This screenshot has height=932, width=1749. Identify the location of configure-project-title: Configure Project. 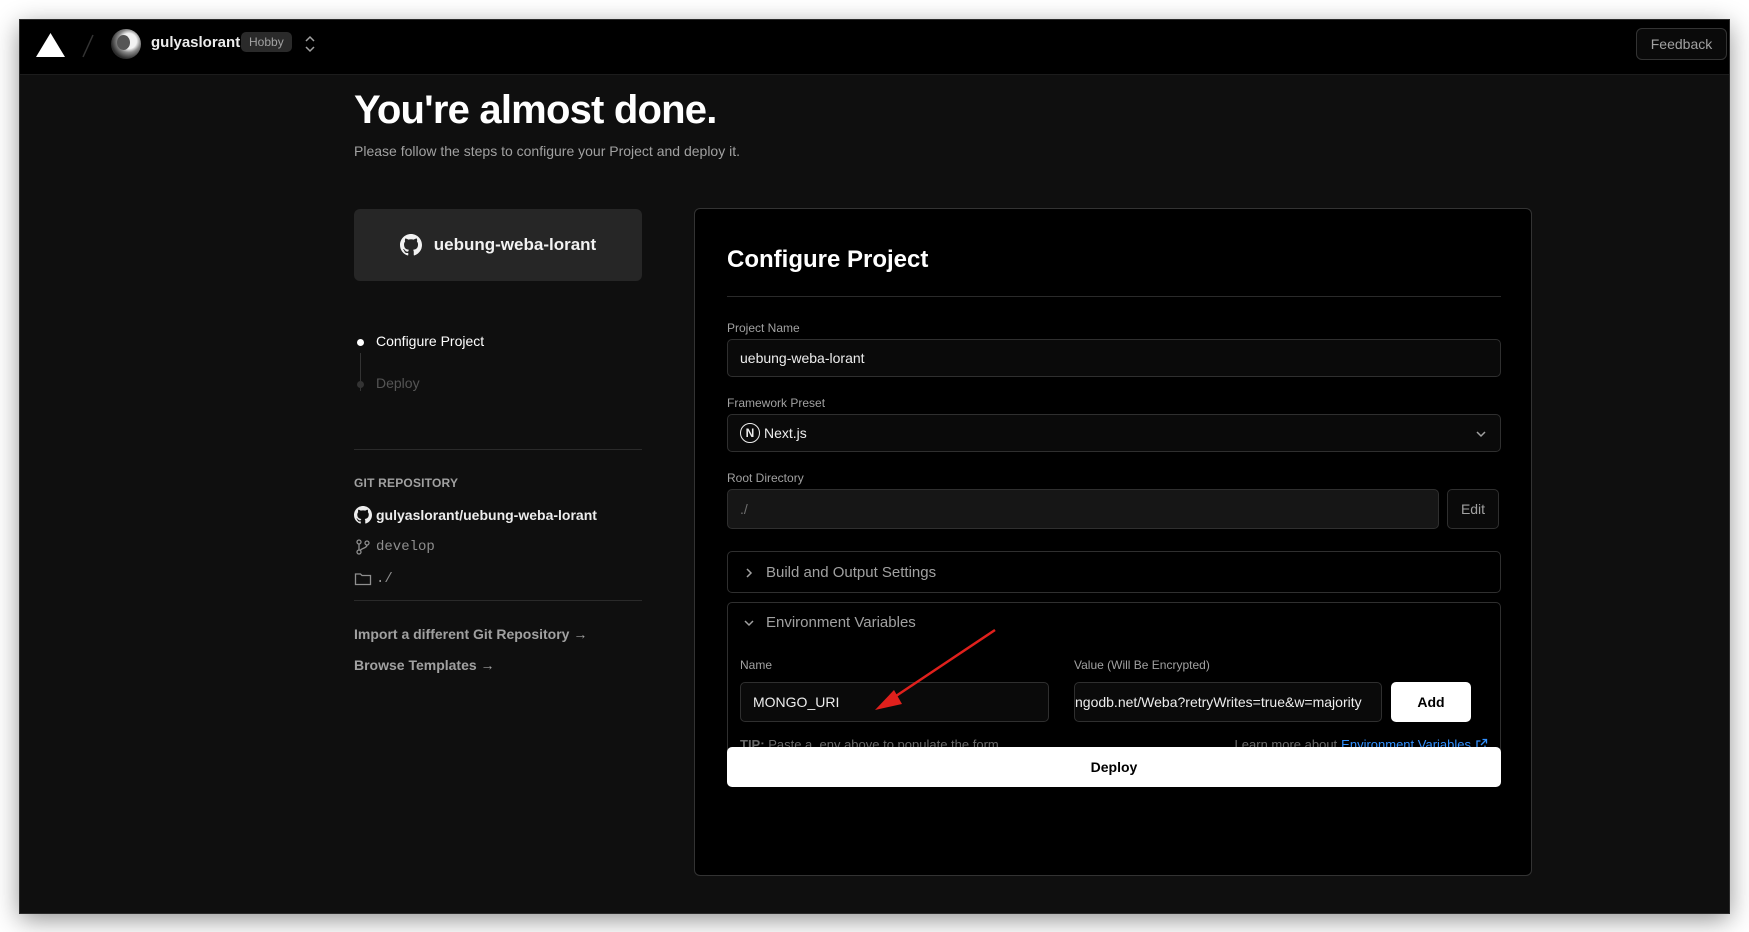
(828, 259).